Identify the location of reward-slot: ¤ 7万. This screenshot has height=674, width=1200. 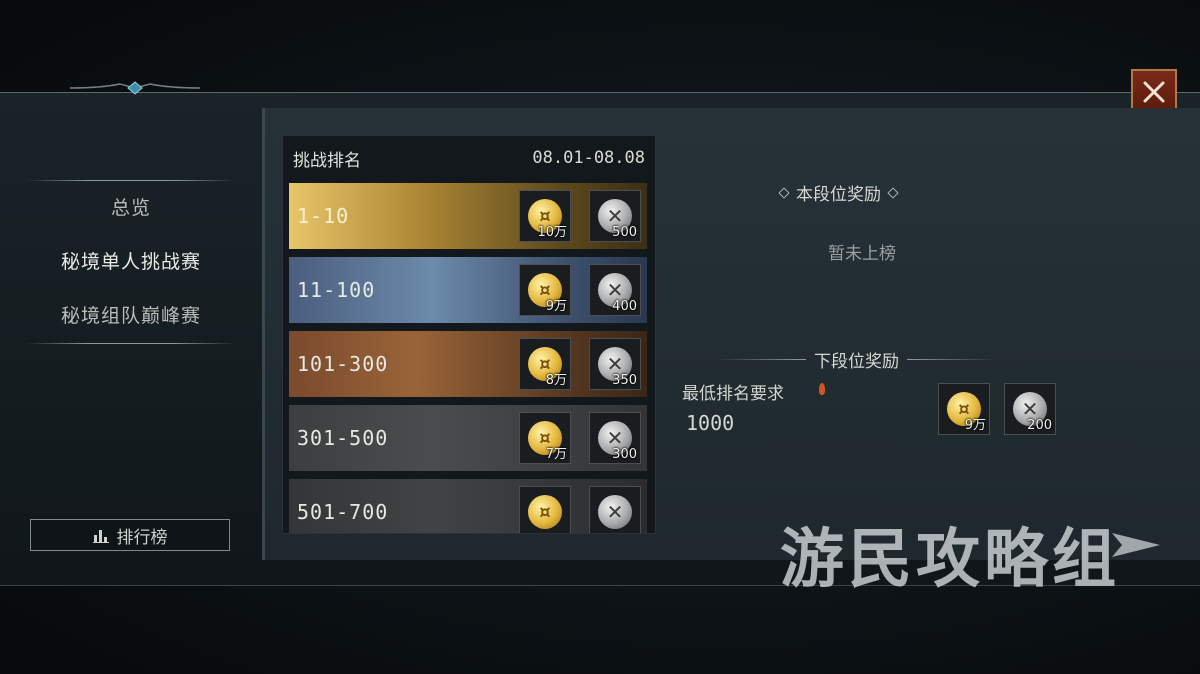
(545, 438).